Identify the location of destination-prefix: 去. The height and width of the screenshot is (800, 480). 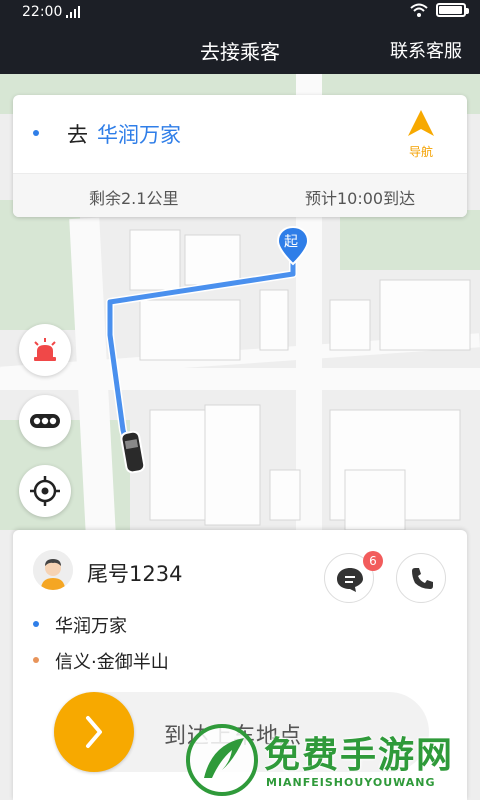
(77, 135).